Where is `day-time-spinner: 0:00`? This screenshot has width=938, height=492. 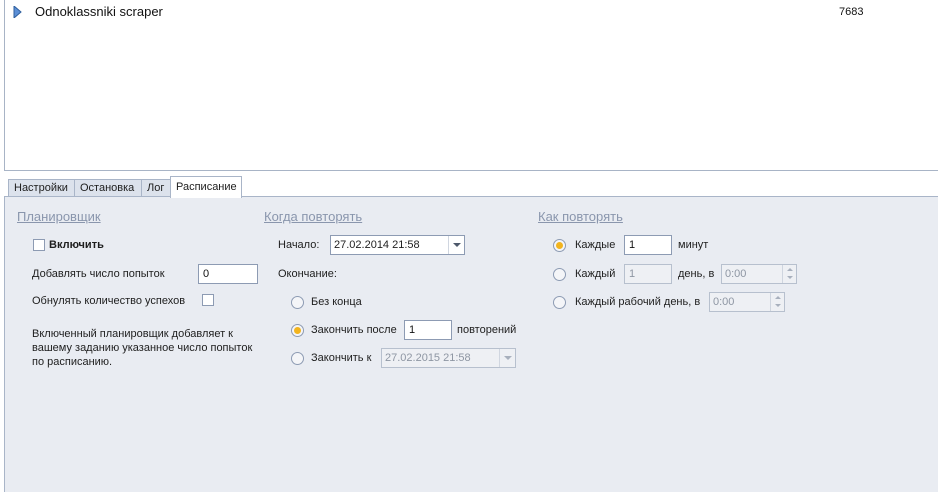 day-time-spinner: 0:00 is located at coordinates (759, 274).